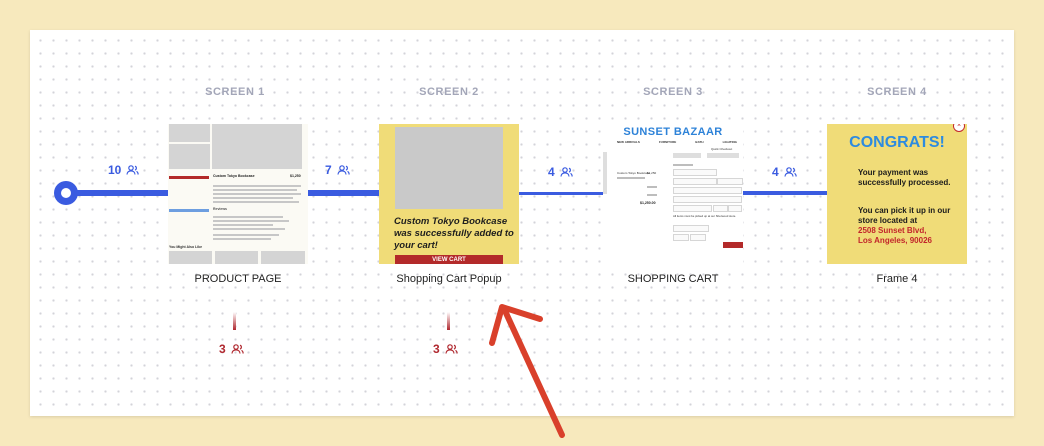 Image resolution: width=1044 pixels, height=446 pixels. Describe the element at coordinates (687, 155) in the screenshot. I see `paypal-button` at that location.